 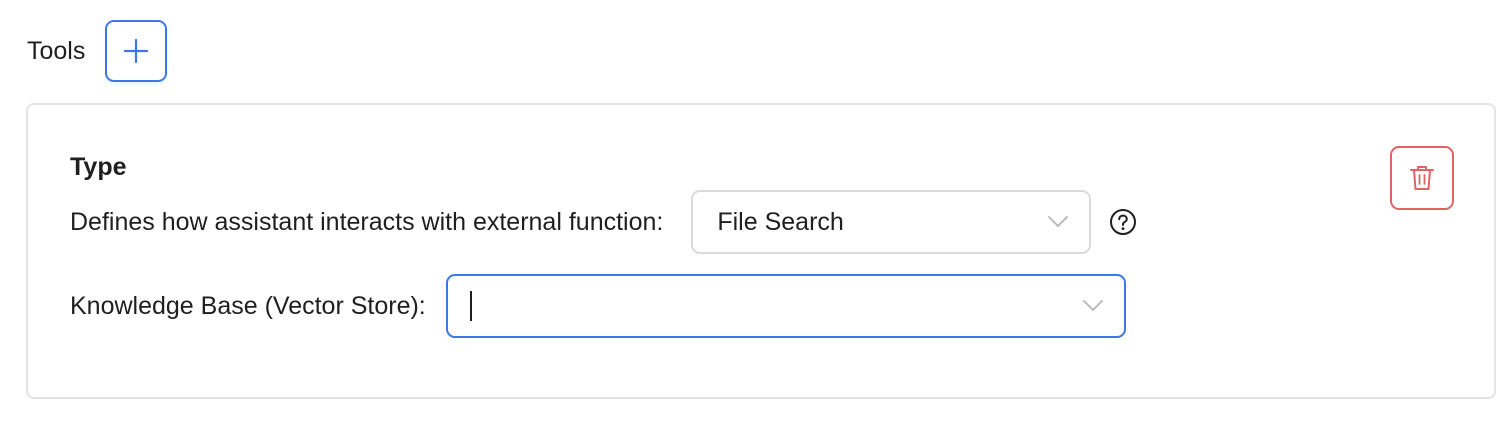 What do you see at coordinates (56, 50) in the screenshot?
I see `tools-label: Tools` at bounding box center [56, 50].